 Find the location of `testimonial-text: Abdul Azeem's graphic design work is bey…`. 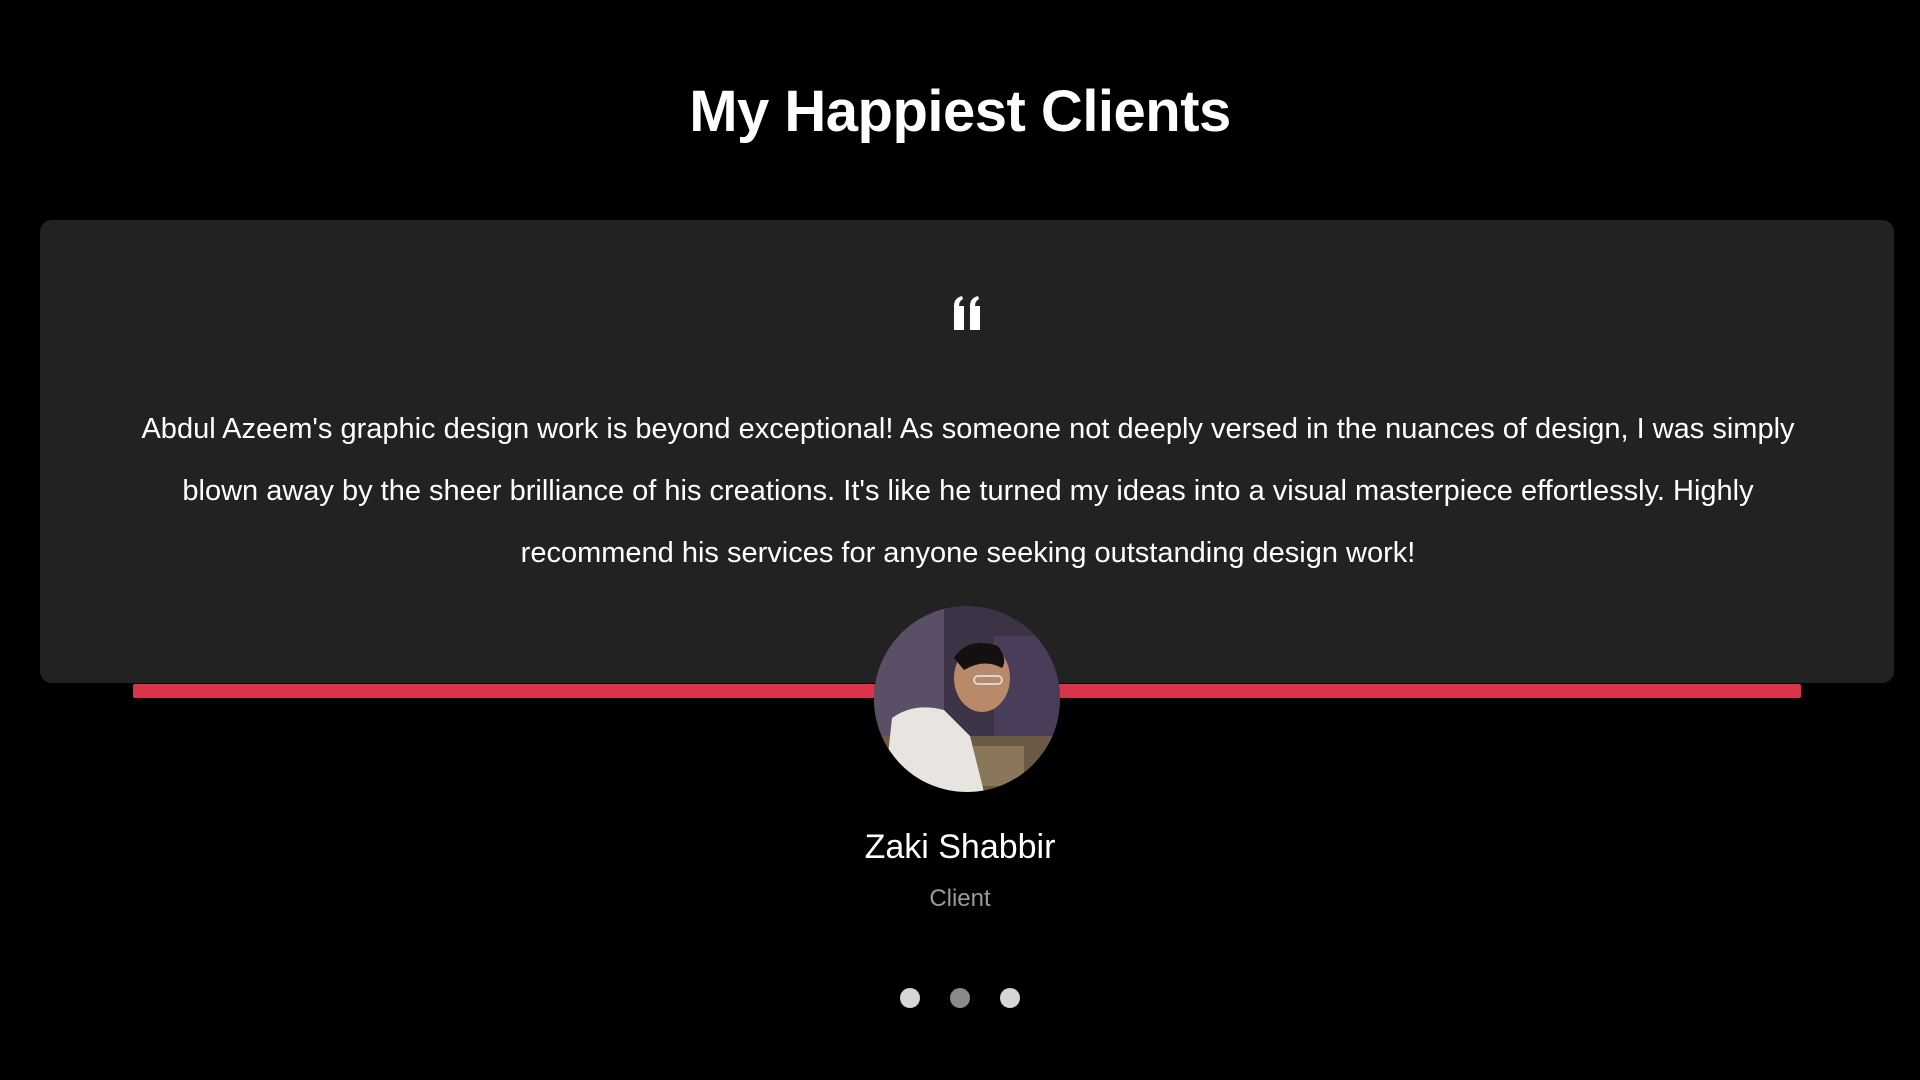

testimonial-text: Abdul Azeem's graphic design work is bey… is located at coordinates (968, 491).